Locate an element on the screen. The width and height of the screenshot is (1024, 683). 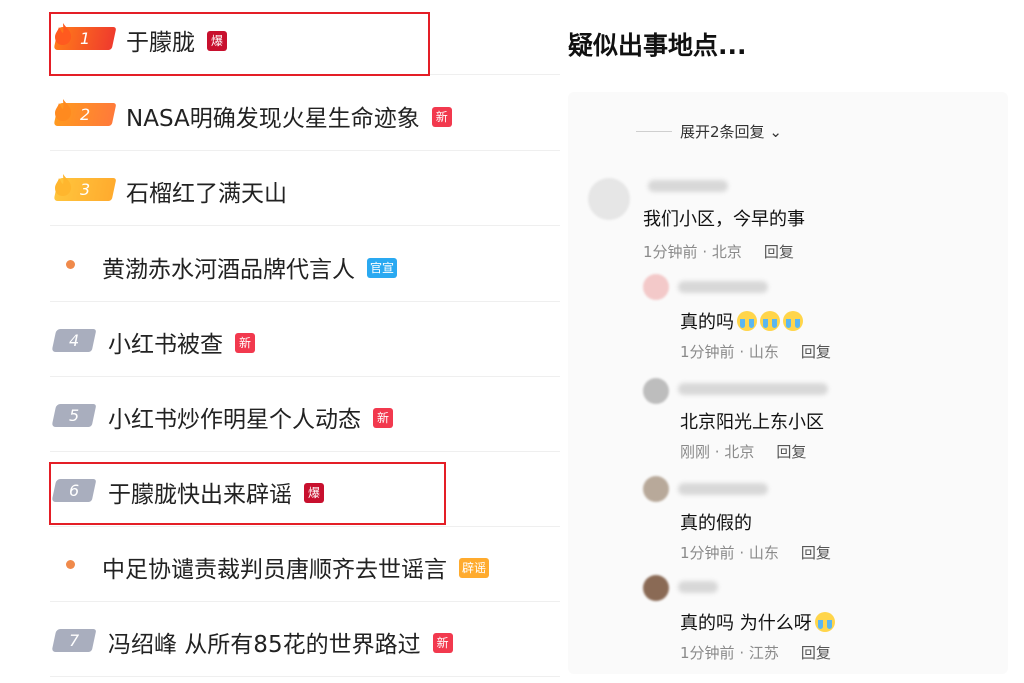
comment-text-content: 真的吗 is located at coordinates (707, 322).